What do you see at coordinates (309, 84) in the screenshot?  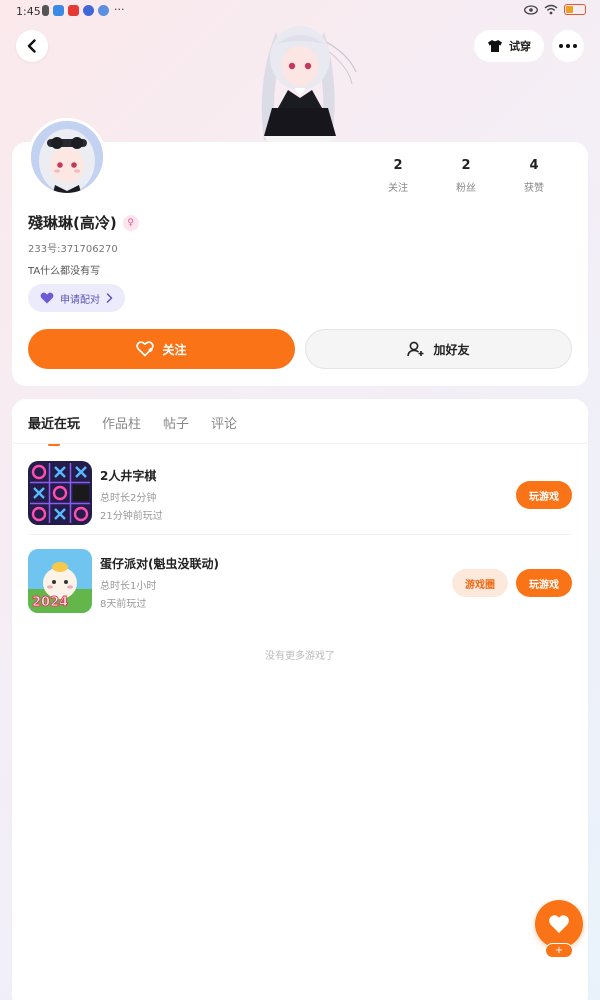 I see `avatar-character-image` at bounding box center [309, 84].